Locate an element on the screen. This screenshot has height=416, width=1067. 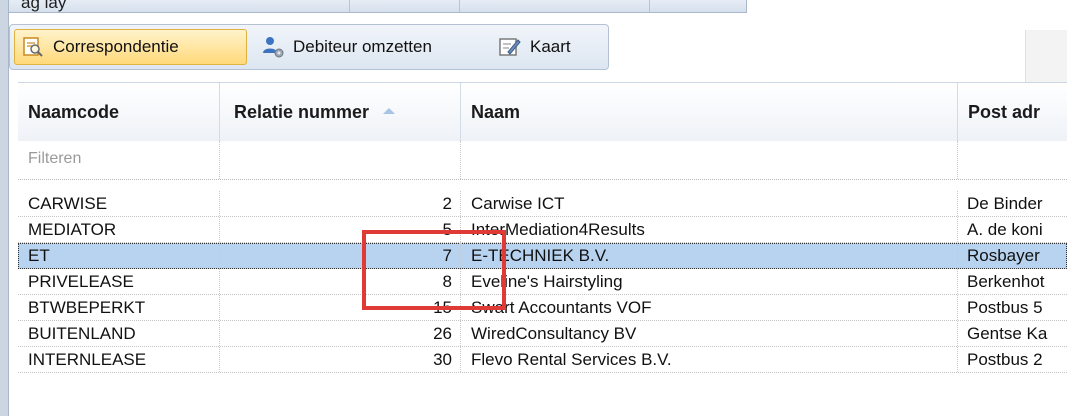
cell-naam: Carwise ICT is located at coordinates (709, 203).